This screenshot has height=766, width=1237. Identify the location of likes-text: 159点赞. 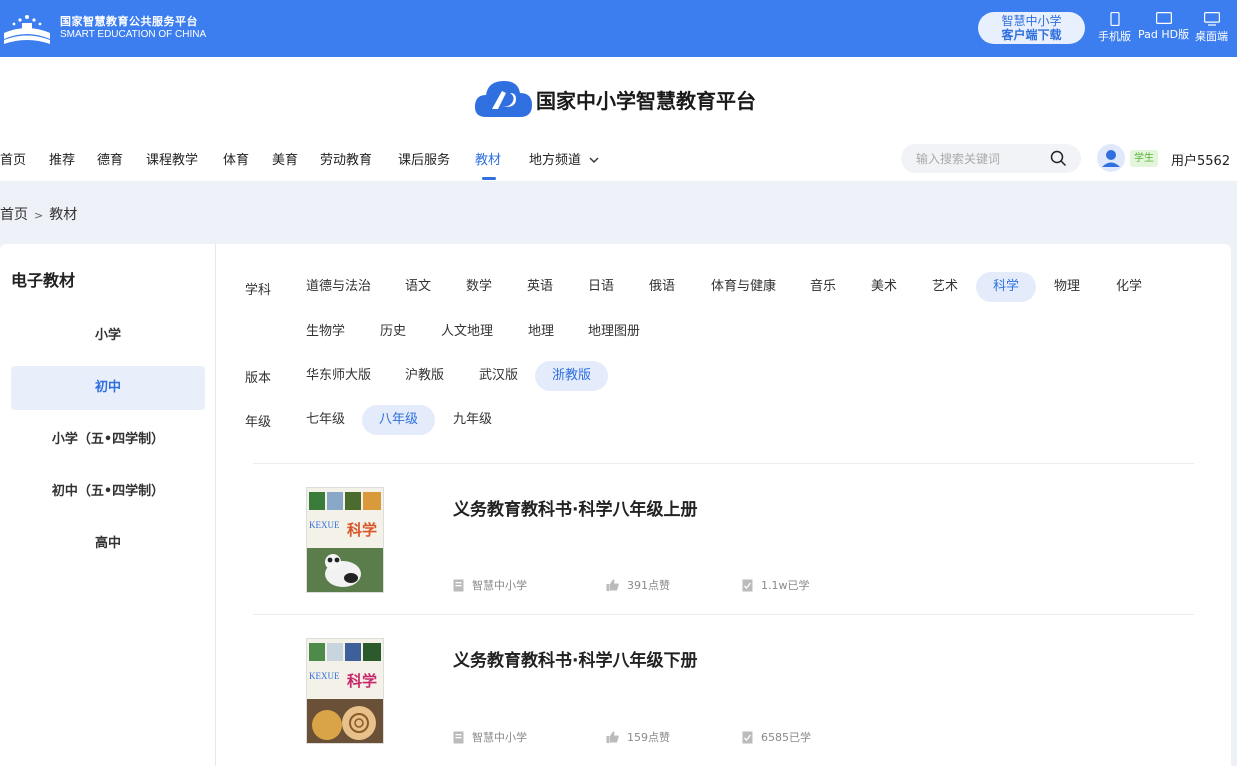
(648, 737).